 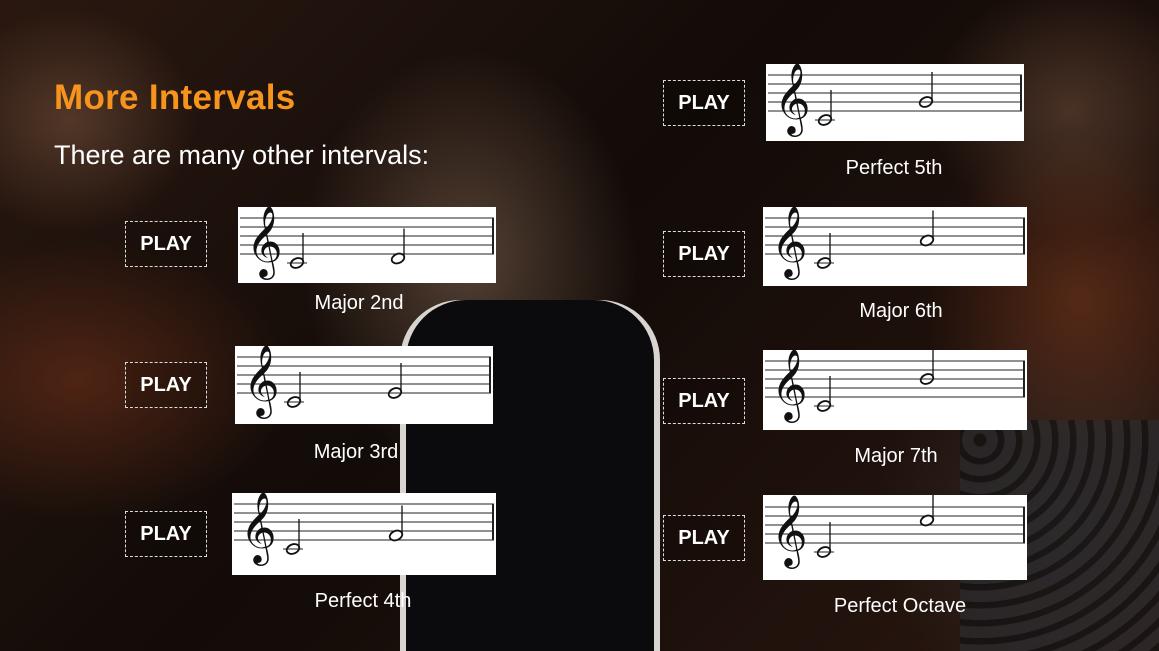 I want to click on staff-perfect-octave: 𝄞, so click(x=895, y=537).